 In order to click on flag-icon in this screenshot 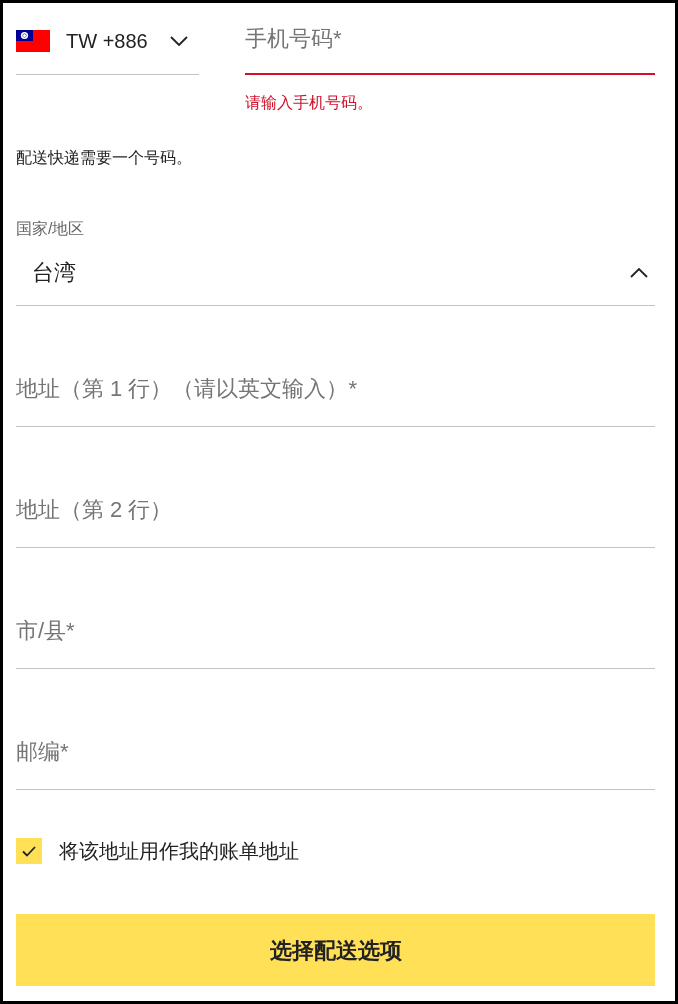, I will do `click(33, 40)`.